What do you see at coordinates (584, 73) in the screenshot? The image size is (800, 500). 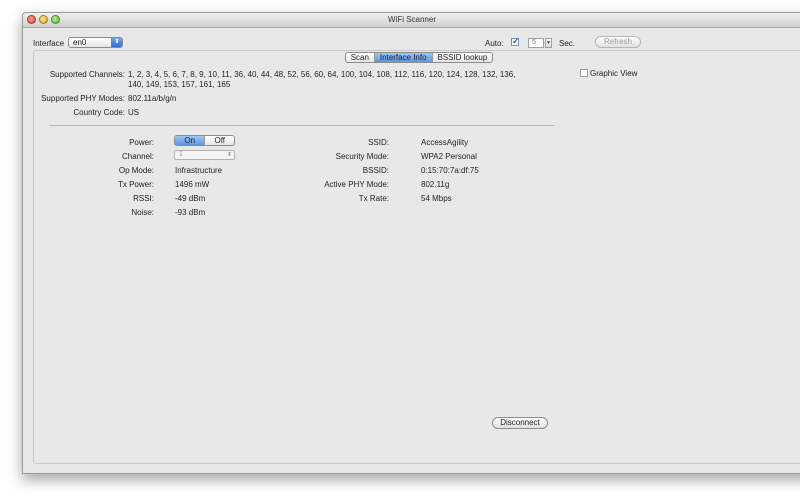 I see `graphic-view-checkbox` at bounding box center [584, 73].